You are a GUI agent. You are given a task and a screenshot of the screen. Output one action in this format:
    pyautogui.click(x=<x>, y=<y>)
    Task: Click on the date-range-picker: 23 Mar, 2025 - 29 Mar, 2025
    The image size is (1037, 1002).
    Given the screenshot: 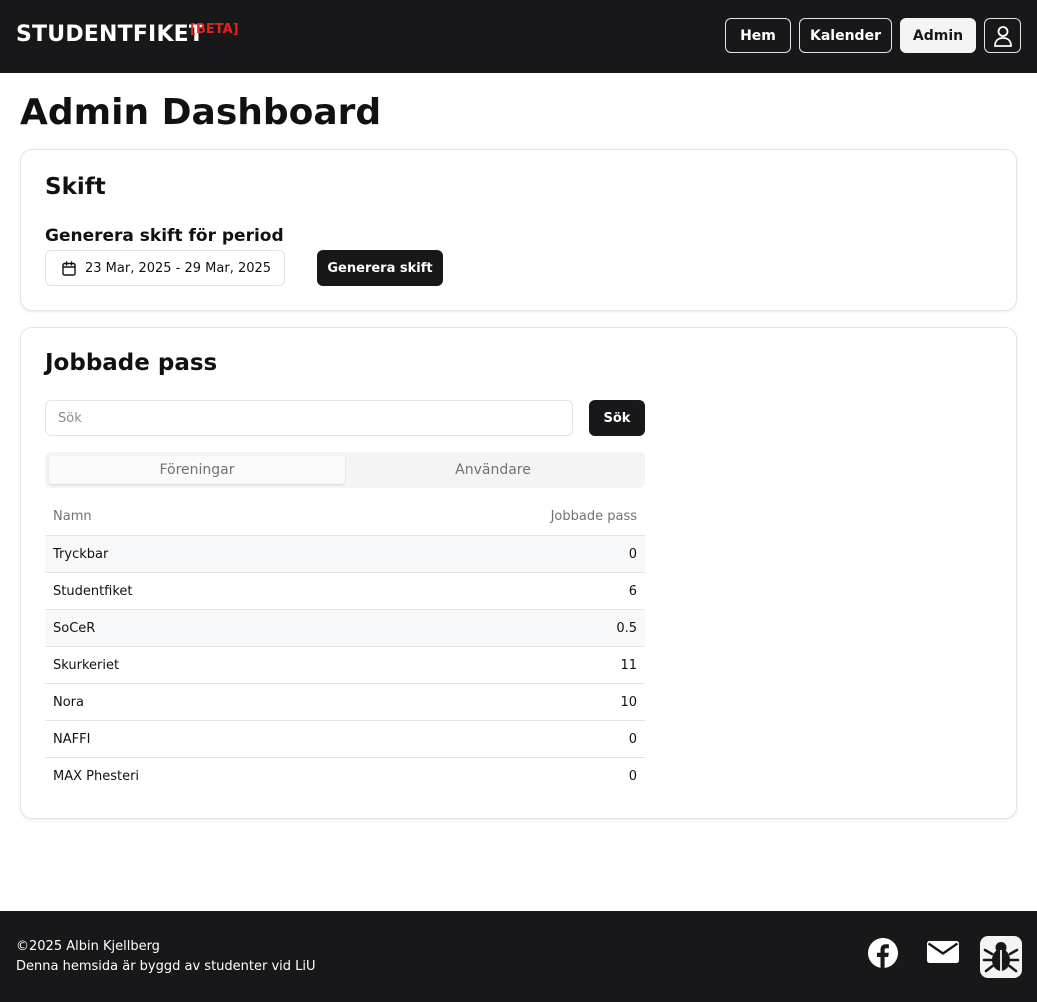 What is the action you would take?
    pyautogui.click(x=165, y=268)
    